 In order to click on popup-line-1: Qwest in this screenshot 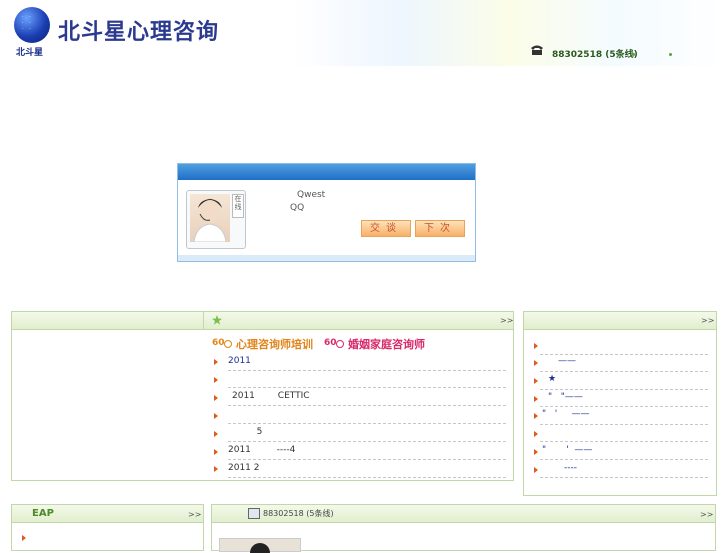, I will do `click(311, 195)`.